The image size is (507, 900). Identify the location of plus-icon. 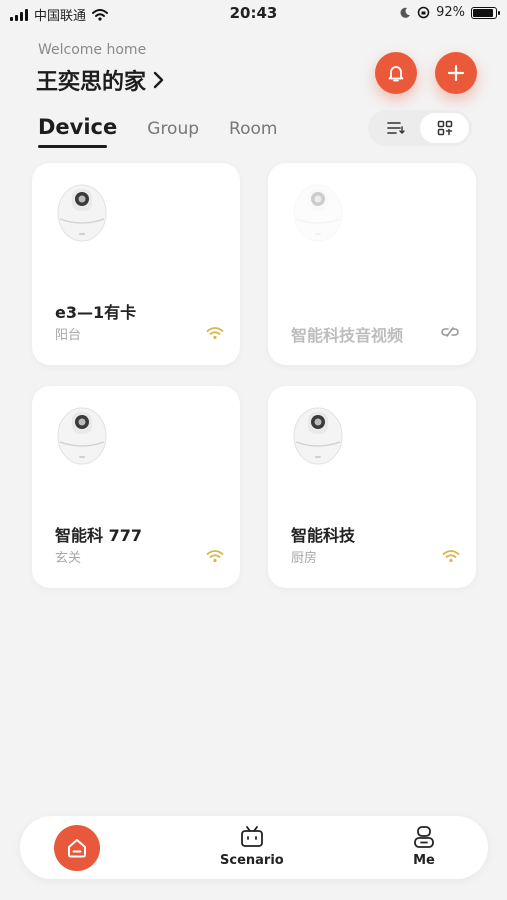
(456, 73).